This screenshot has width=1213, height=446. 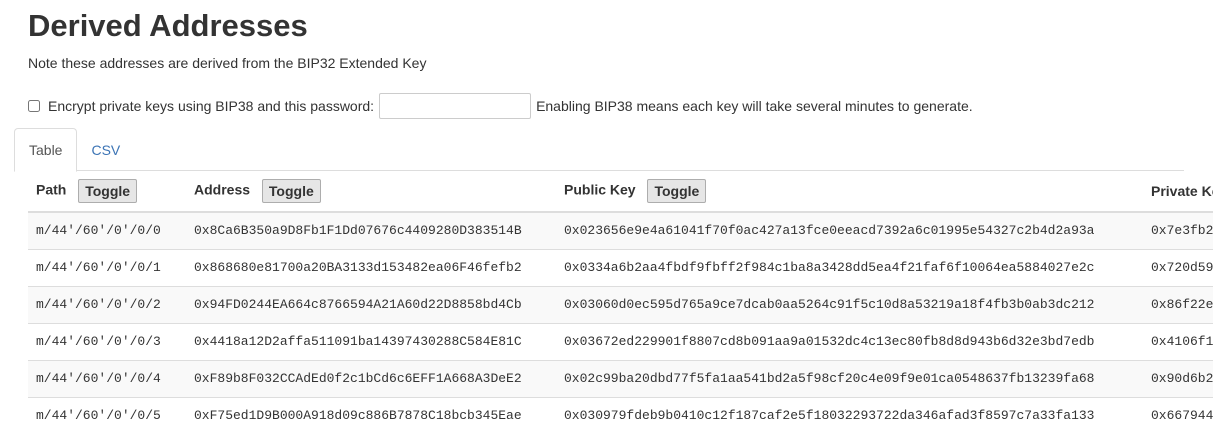 I want to click on tab-csv: CSV, so click(x=105, y=149).